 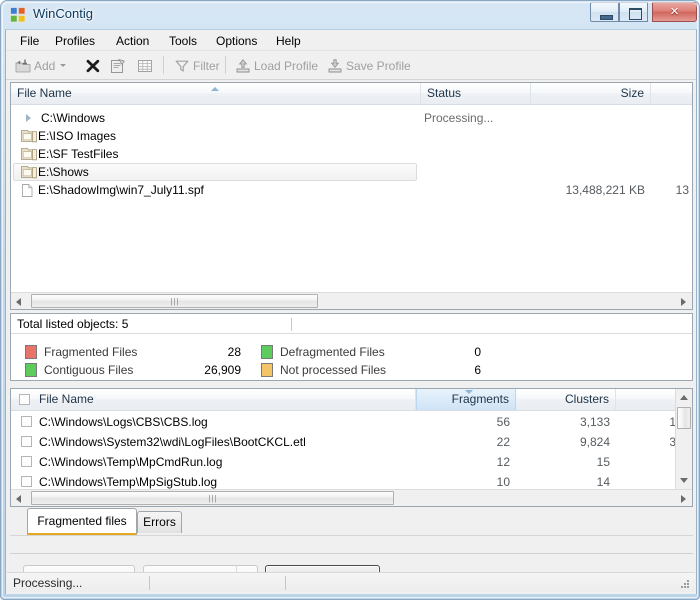 What do you see at coordinates (503, 462) in the screenshot?
I see `fragments-cell: 12` at bounding box center [503, 462].